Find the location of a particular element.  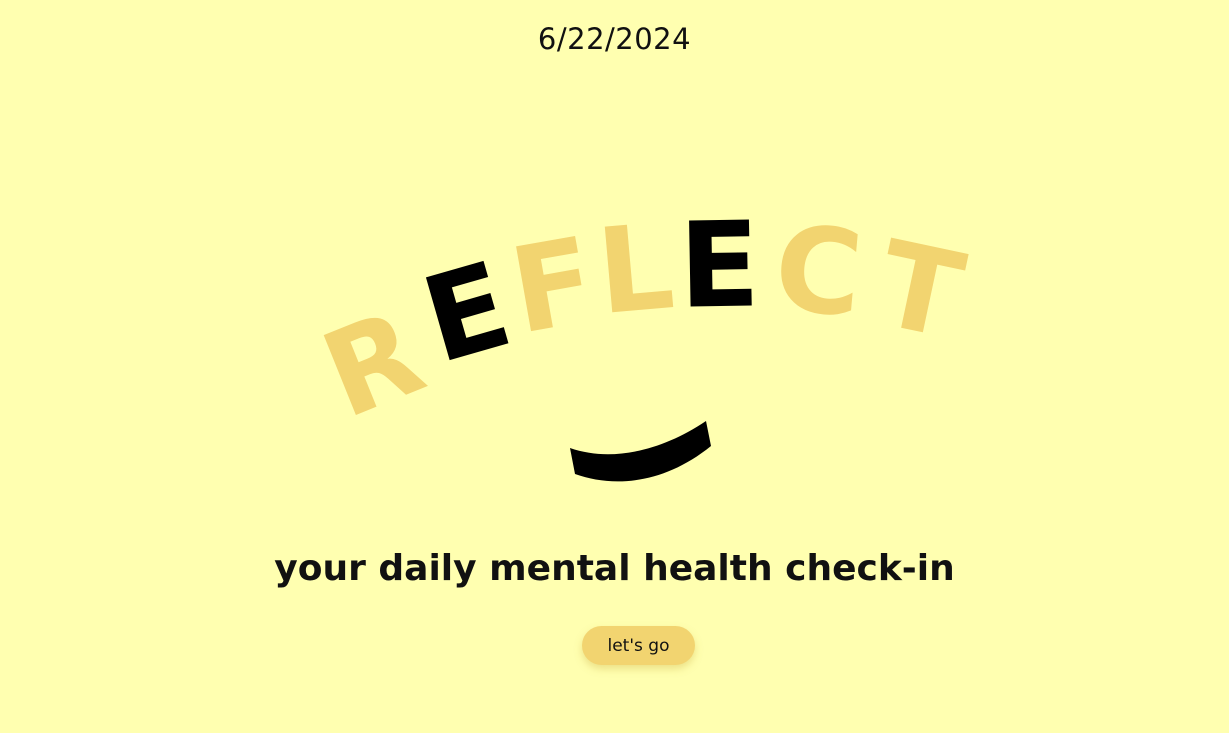

logo-letter-r: R is located at coordinates (373, 364).